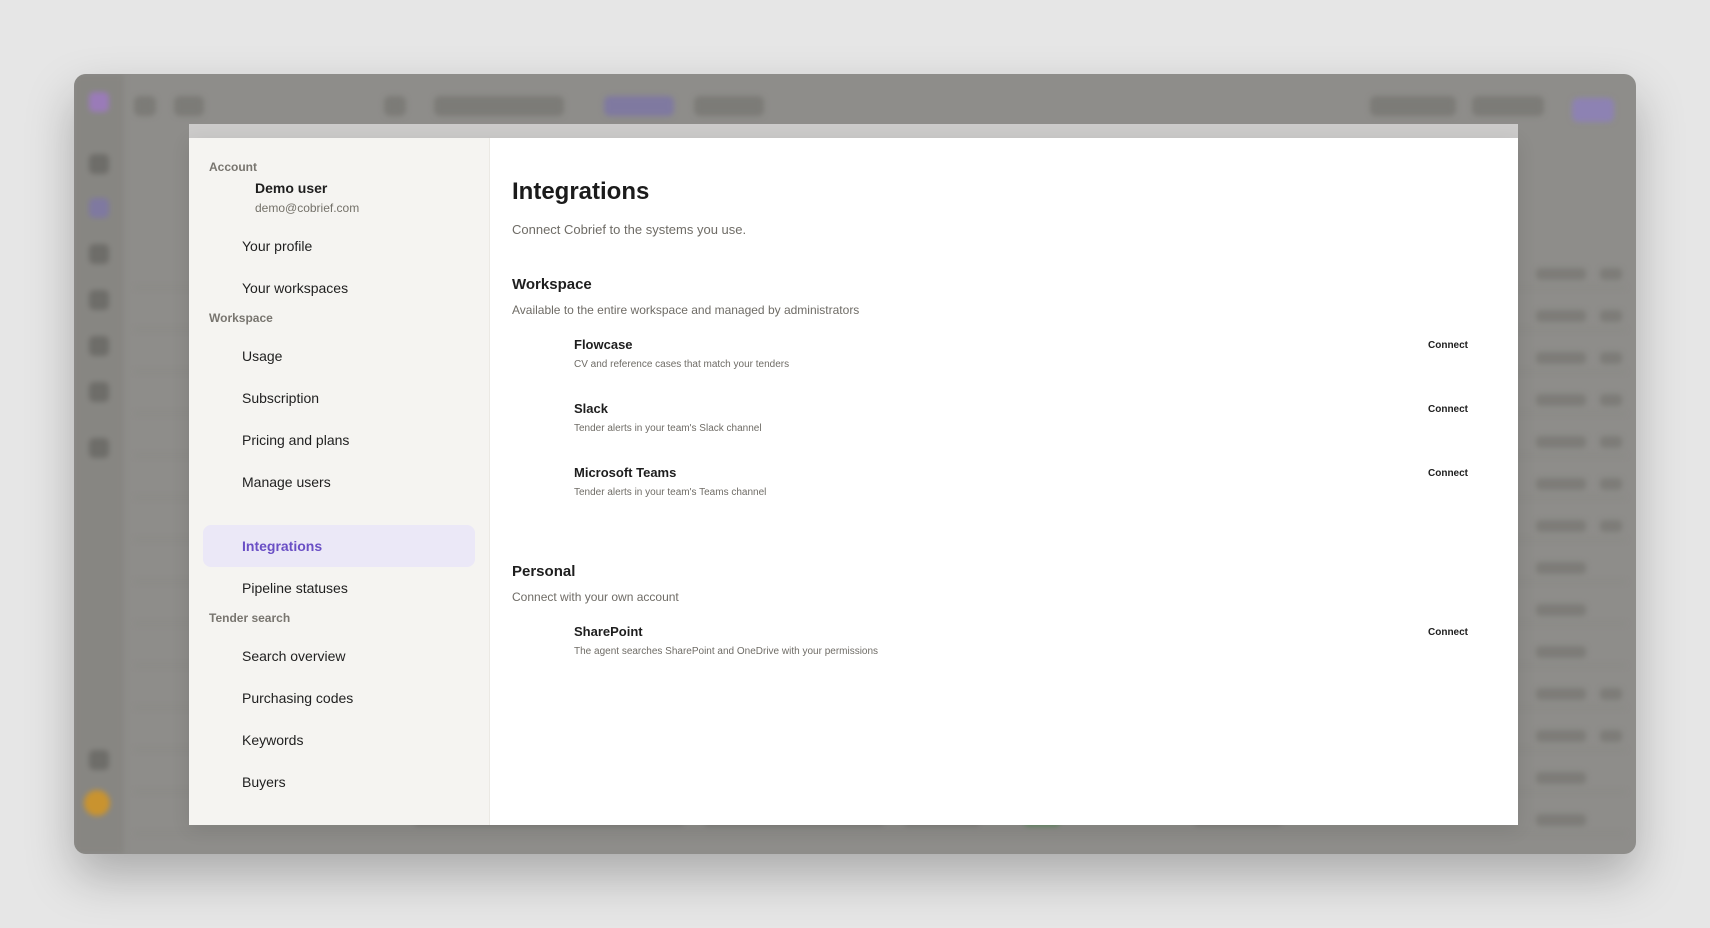 The width and height of the screenshot is (1710, 928). I want to click on nav-integrations: Integrations, so click(339, 546).